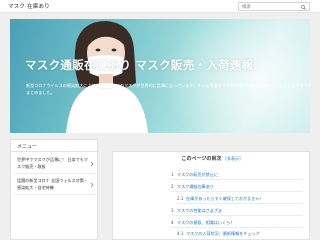  Describe the element at coordinates (29, 6) in the screenshot. I see `site-title: マスク 在庫あり` at that location.